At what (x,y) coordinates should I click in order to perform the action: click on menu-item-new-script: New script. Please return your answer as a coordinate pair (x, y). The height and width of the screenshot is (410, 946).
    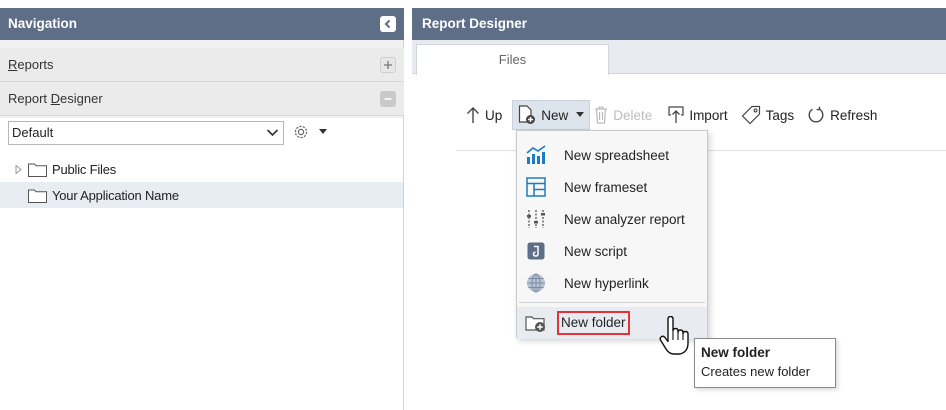
    Looking at the image, I should click on (612, 251).